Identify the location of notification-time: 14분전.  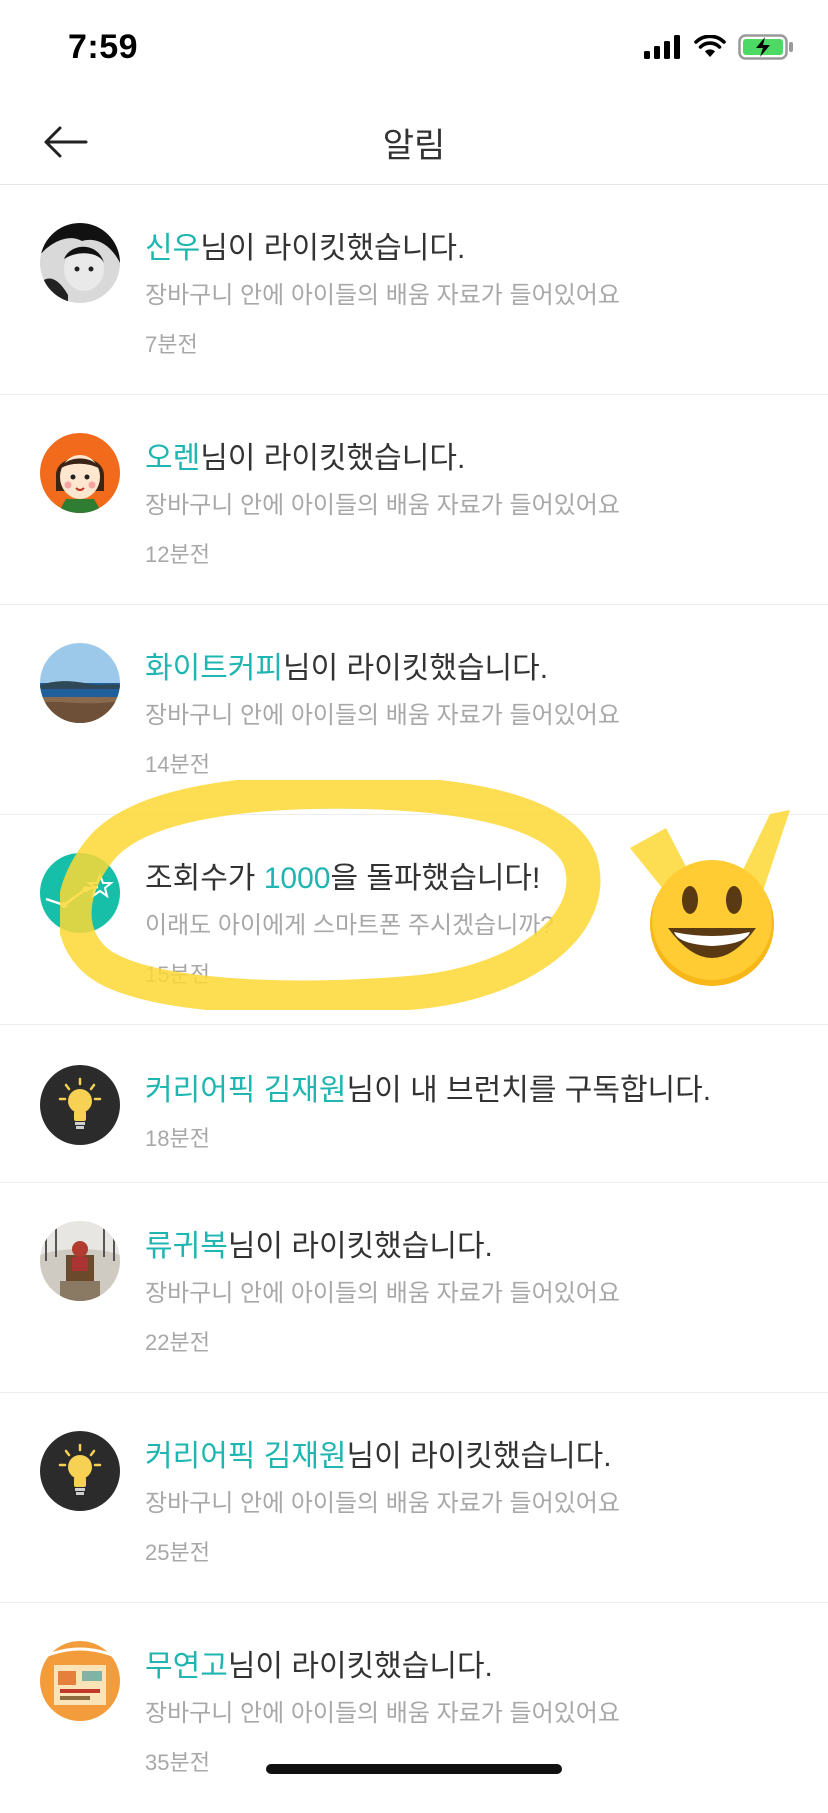
(177, 764).